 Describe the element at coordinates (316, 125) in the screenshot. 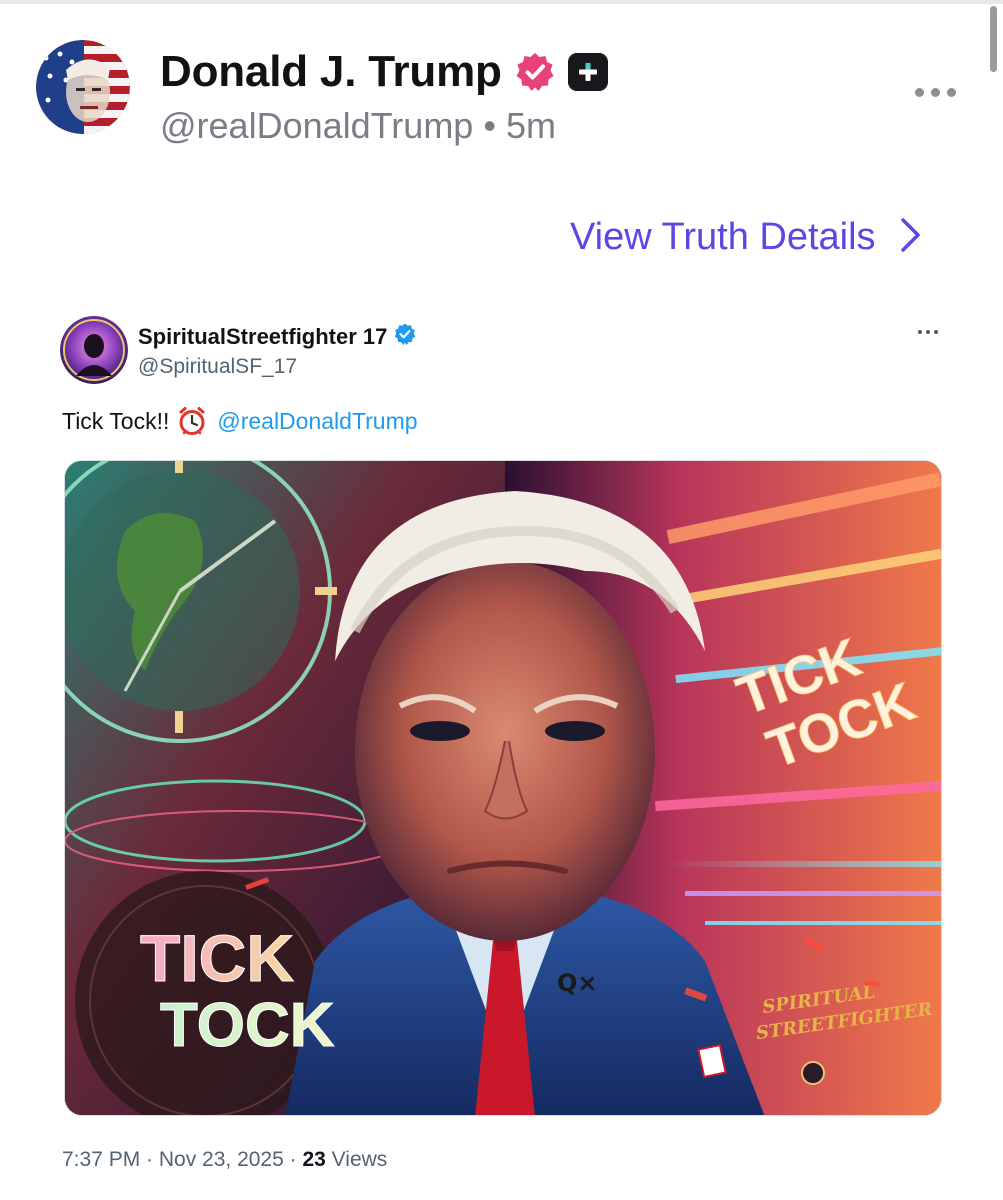

I see `author-handle: @realDonaldTrump` at that location.